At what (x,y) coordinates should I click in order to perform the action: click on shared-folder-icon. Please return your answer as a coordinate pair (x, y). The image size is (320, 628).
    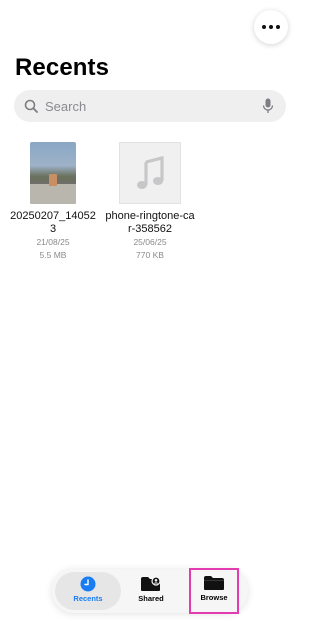
    Looking at the image, I should click on (151, 584).